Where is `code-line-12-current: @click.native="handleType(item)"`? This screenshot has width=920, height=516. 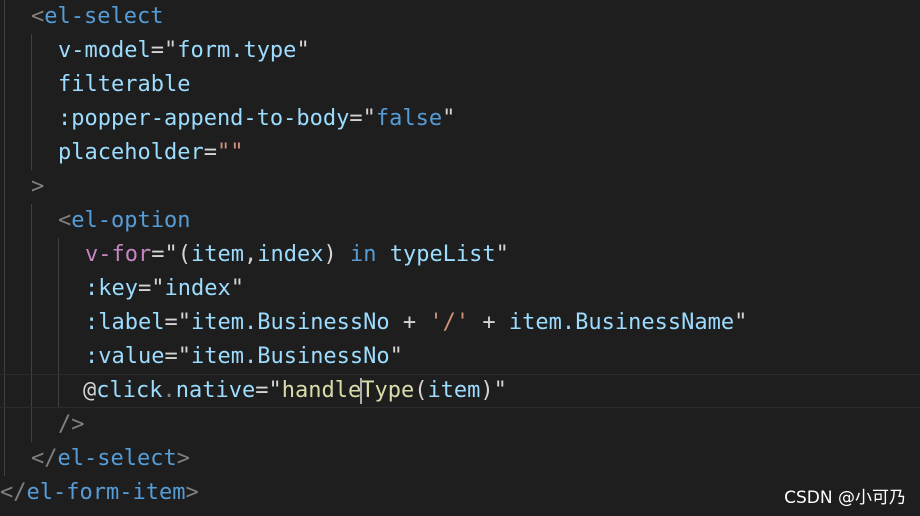
code-line-12-current: @click.native="handleType(item)" is located at coordinates (460, 391).